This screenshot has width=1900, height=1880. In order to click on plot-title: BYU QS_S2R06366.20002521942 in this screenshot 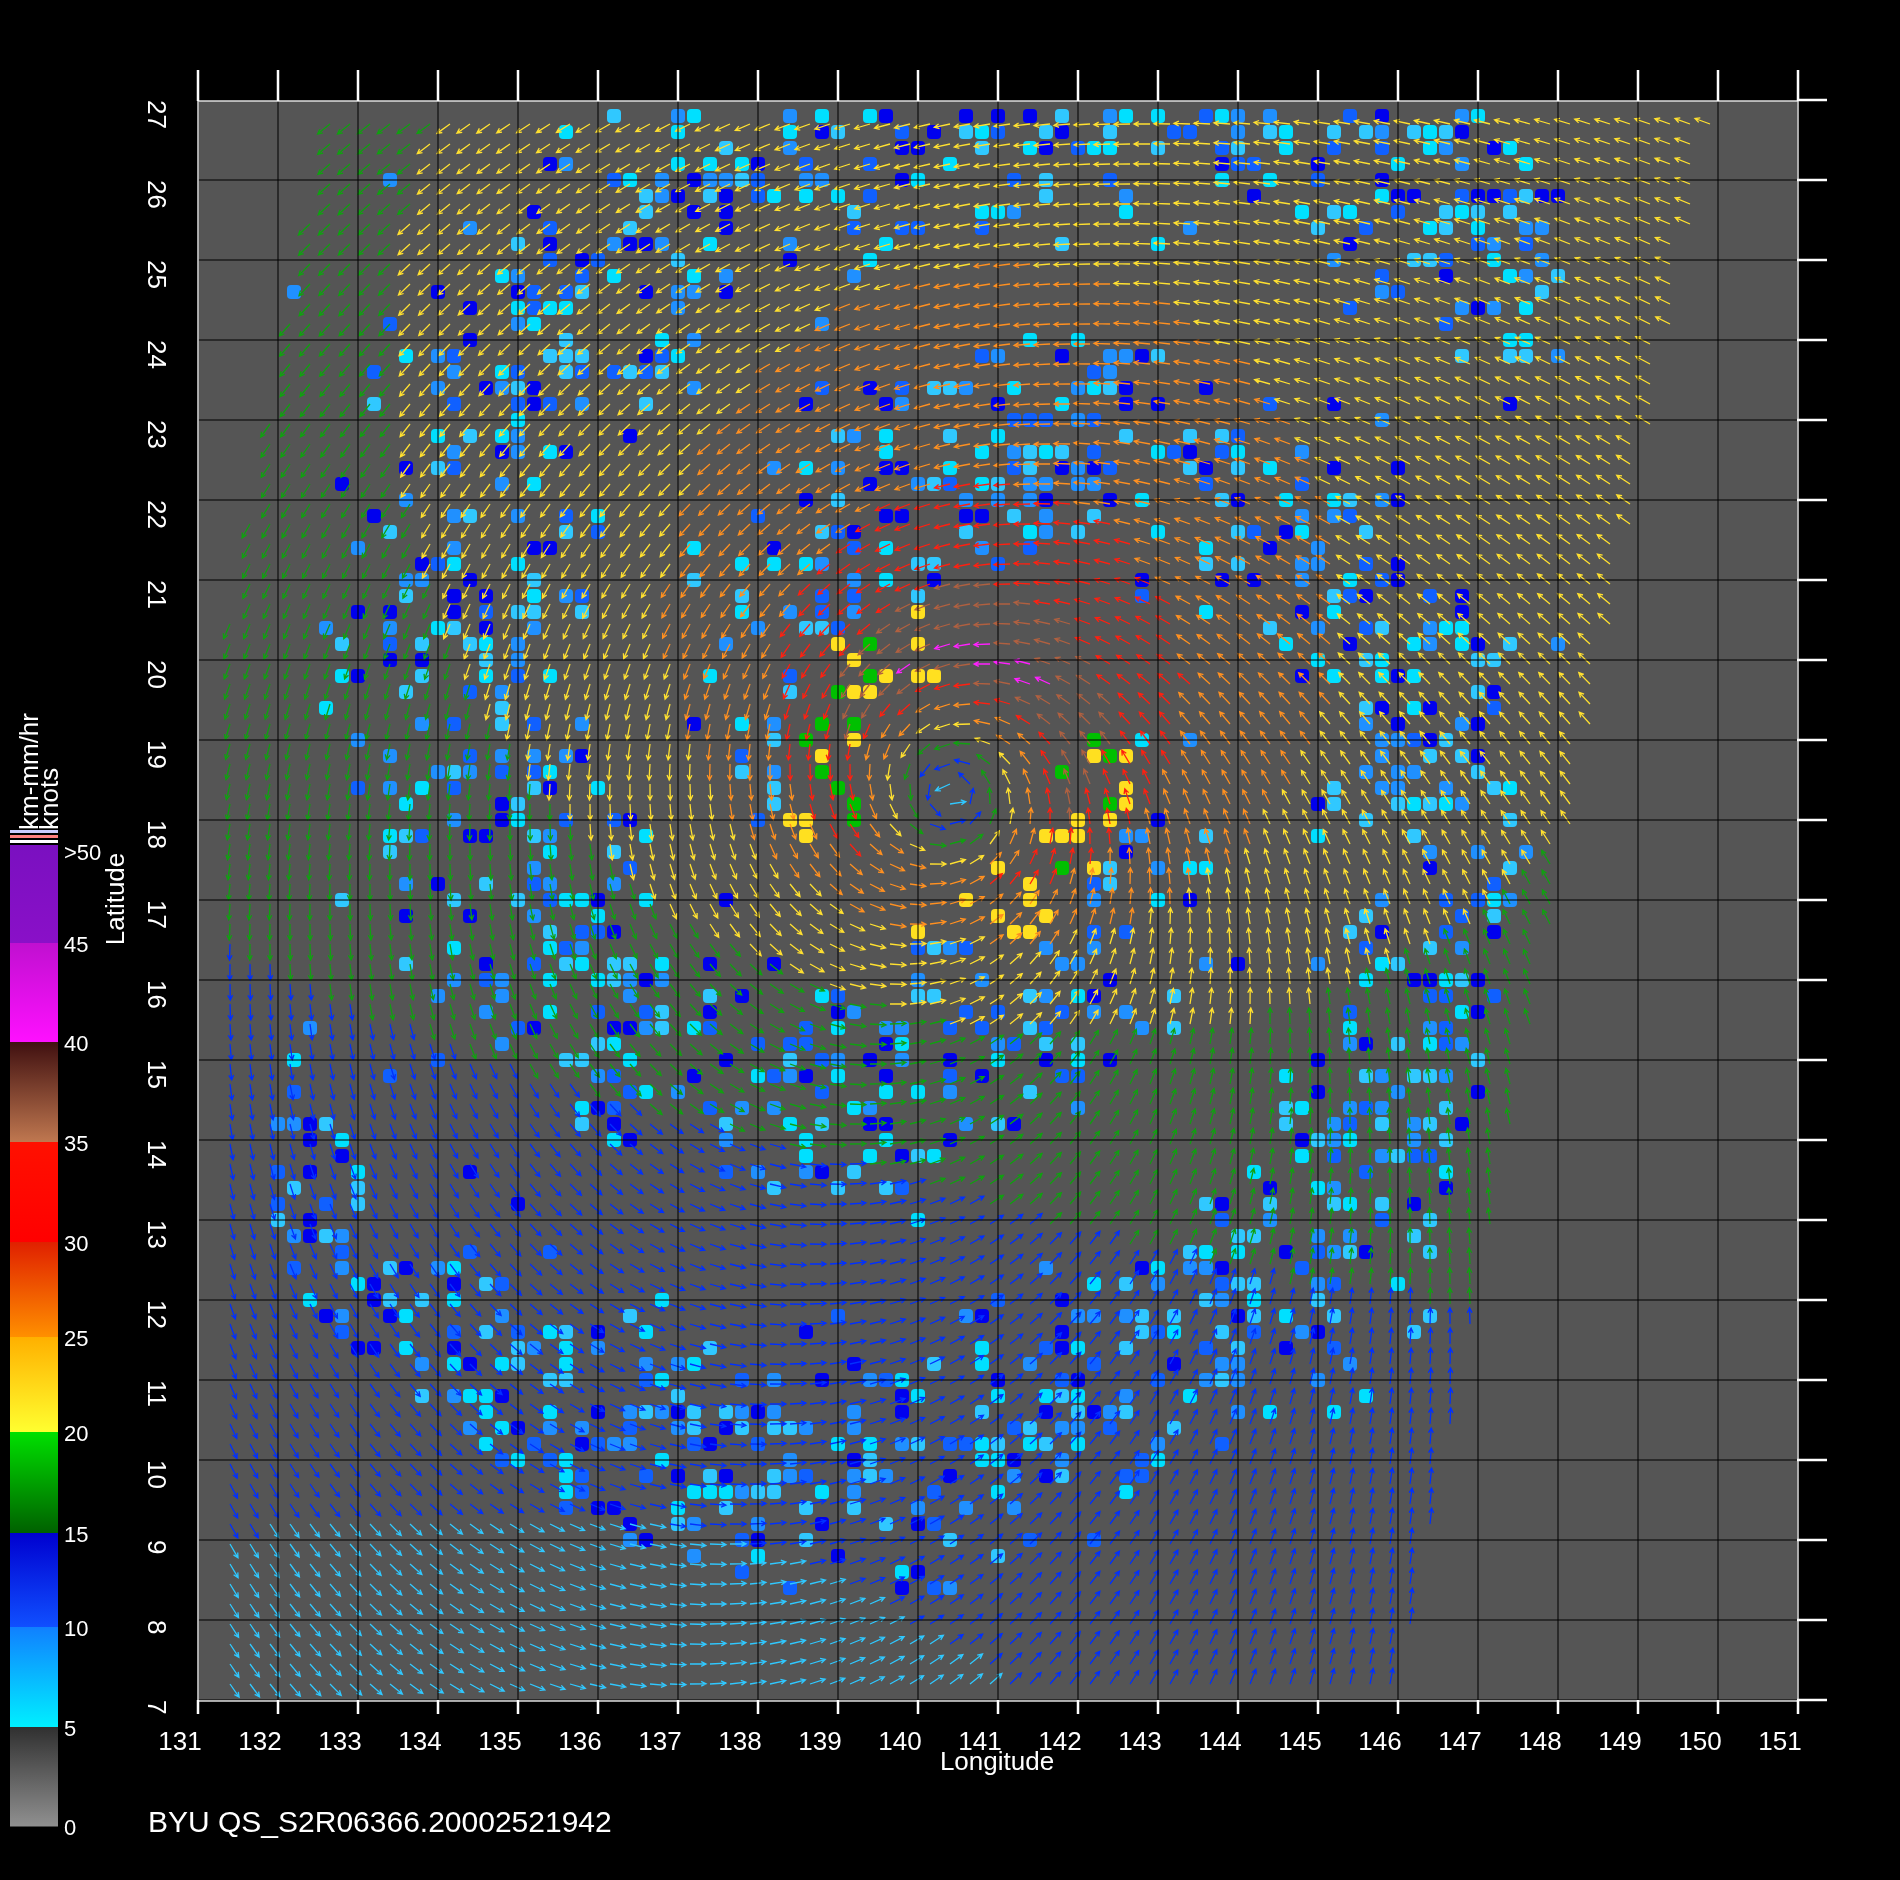, I will do `click(380, 1821)`.